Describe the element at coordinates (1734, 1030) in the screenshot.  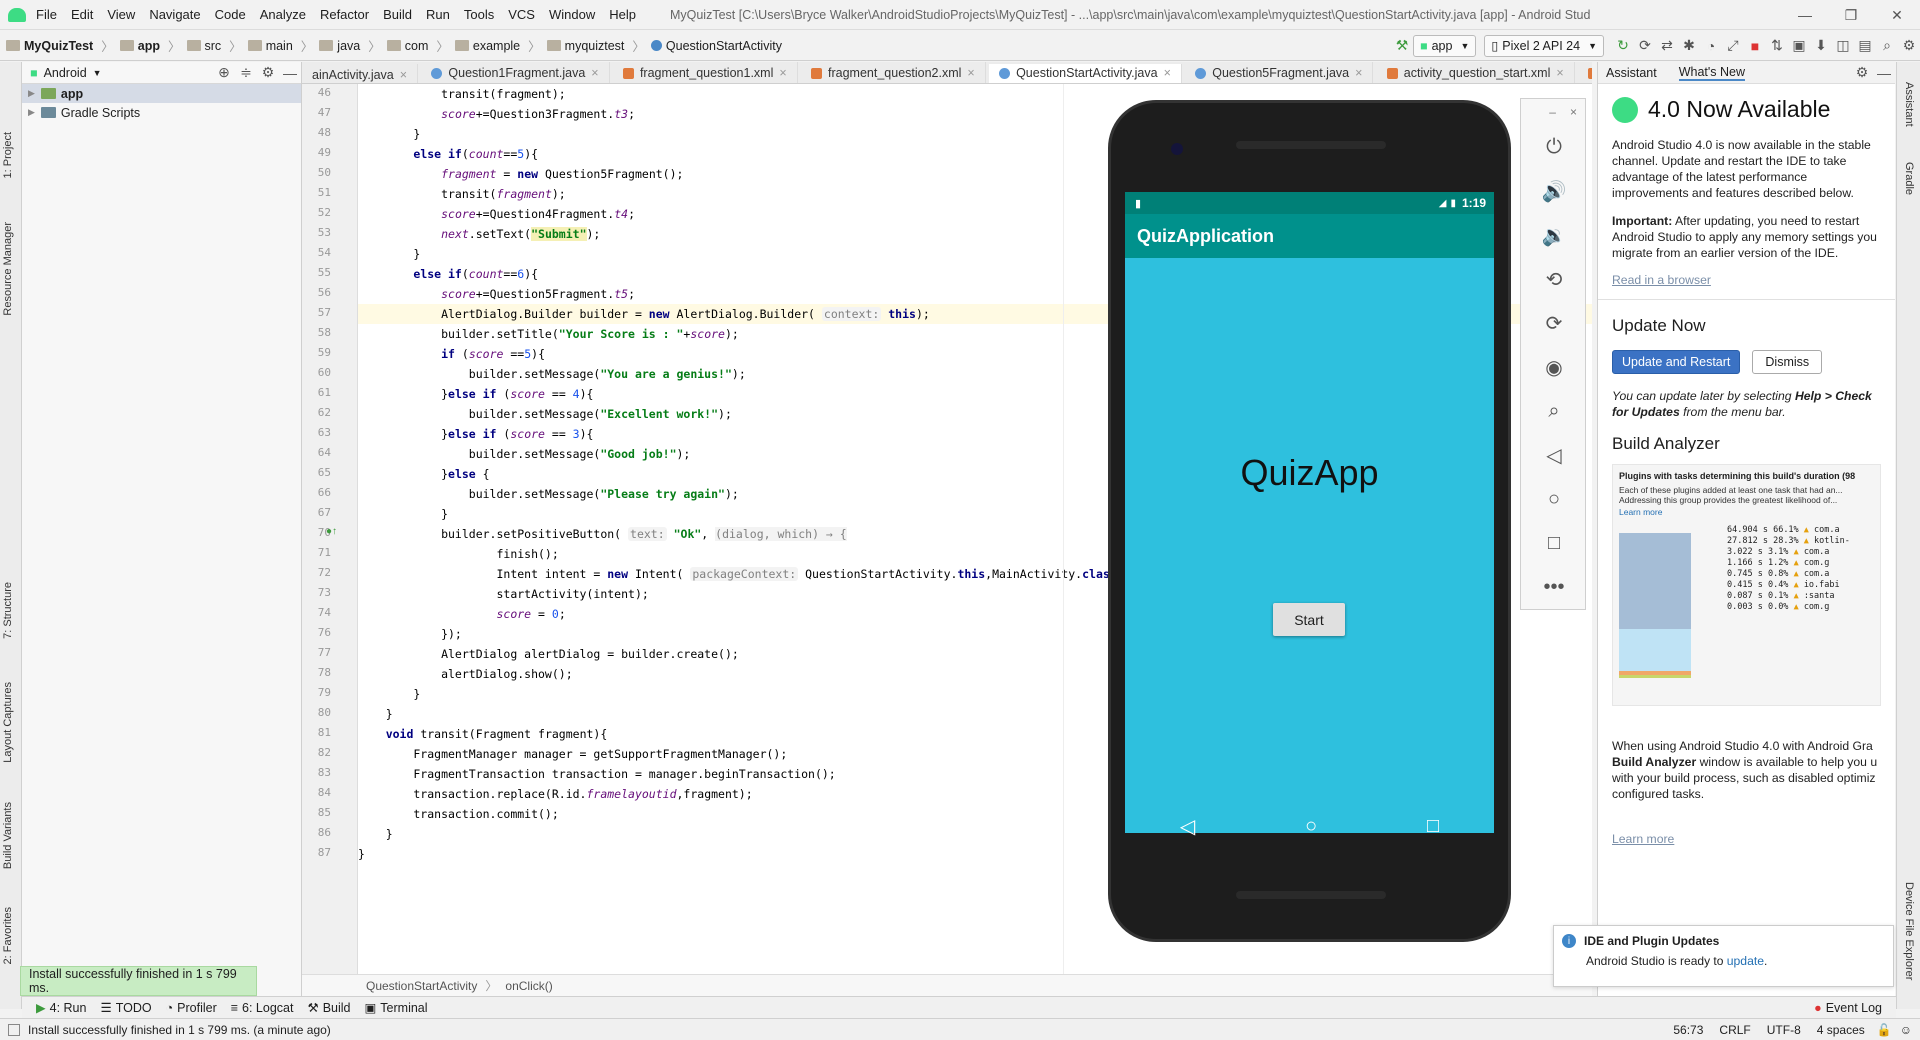
I see `line-separator: CRLF` at that location.